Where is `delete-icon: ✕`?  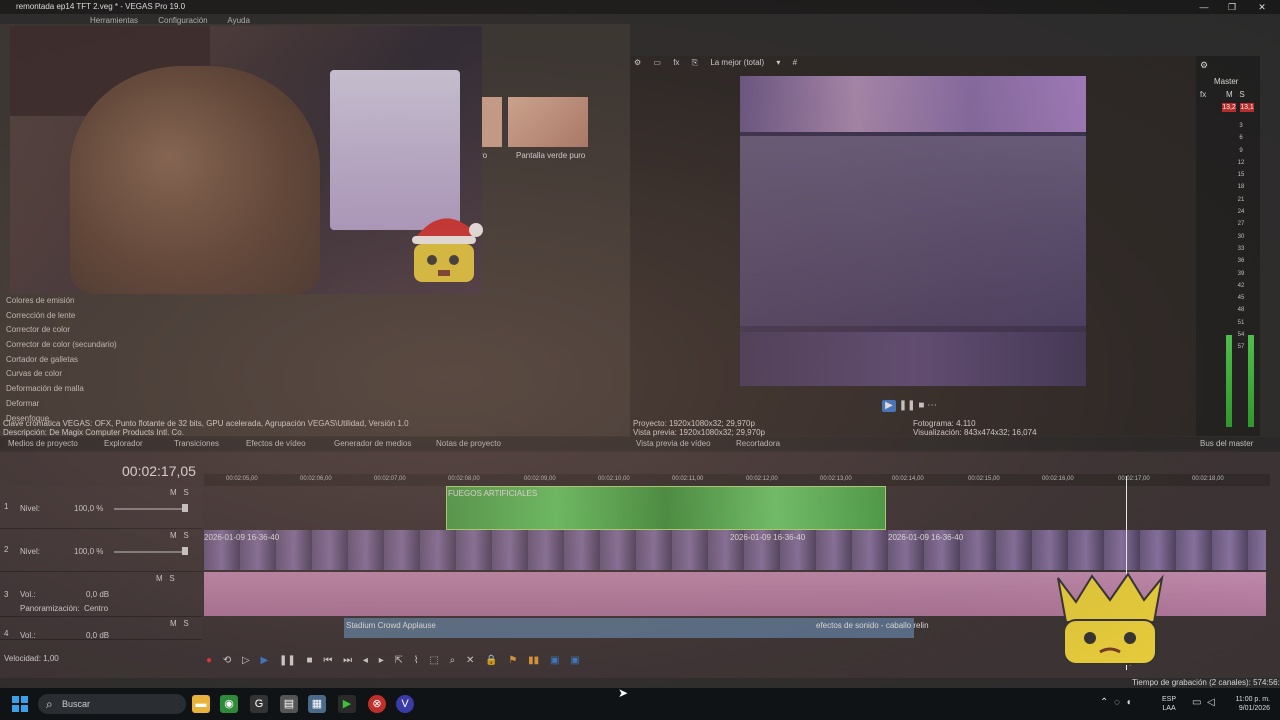 delete-icon: ✕ is located at coordinates (470, 660).